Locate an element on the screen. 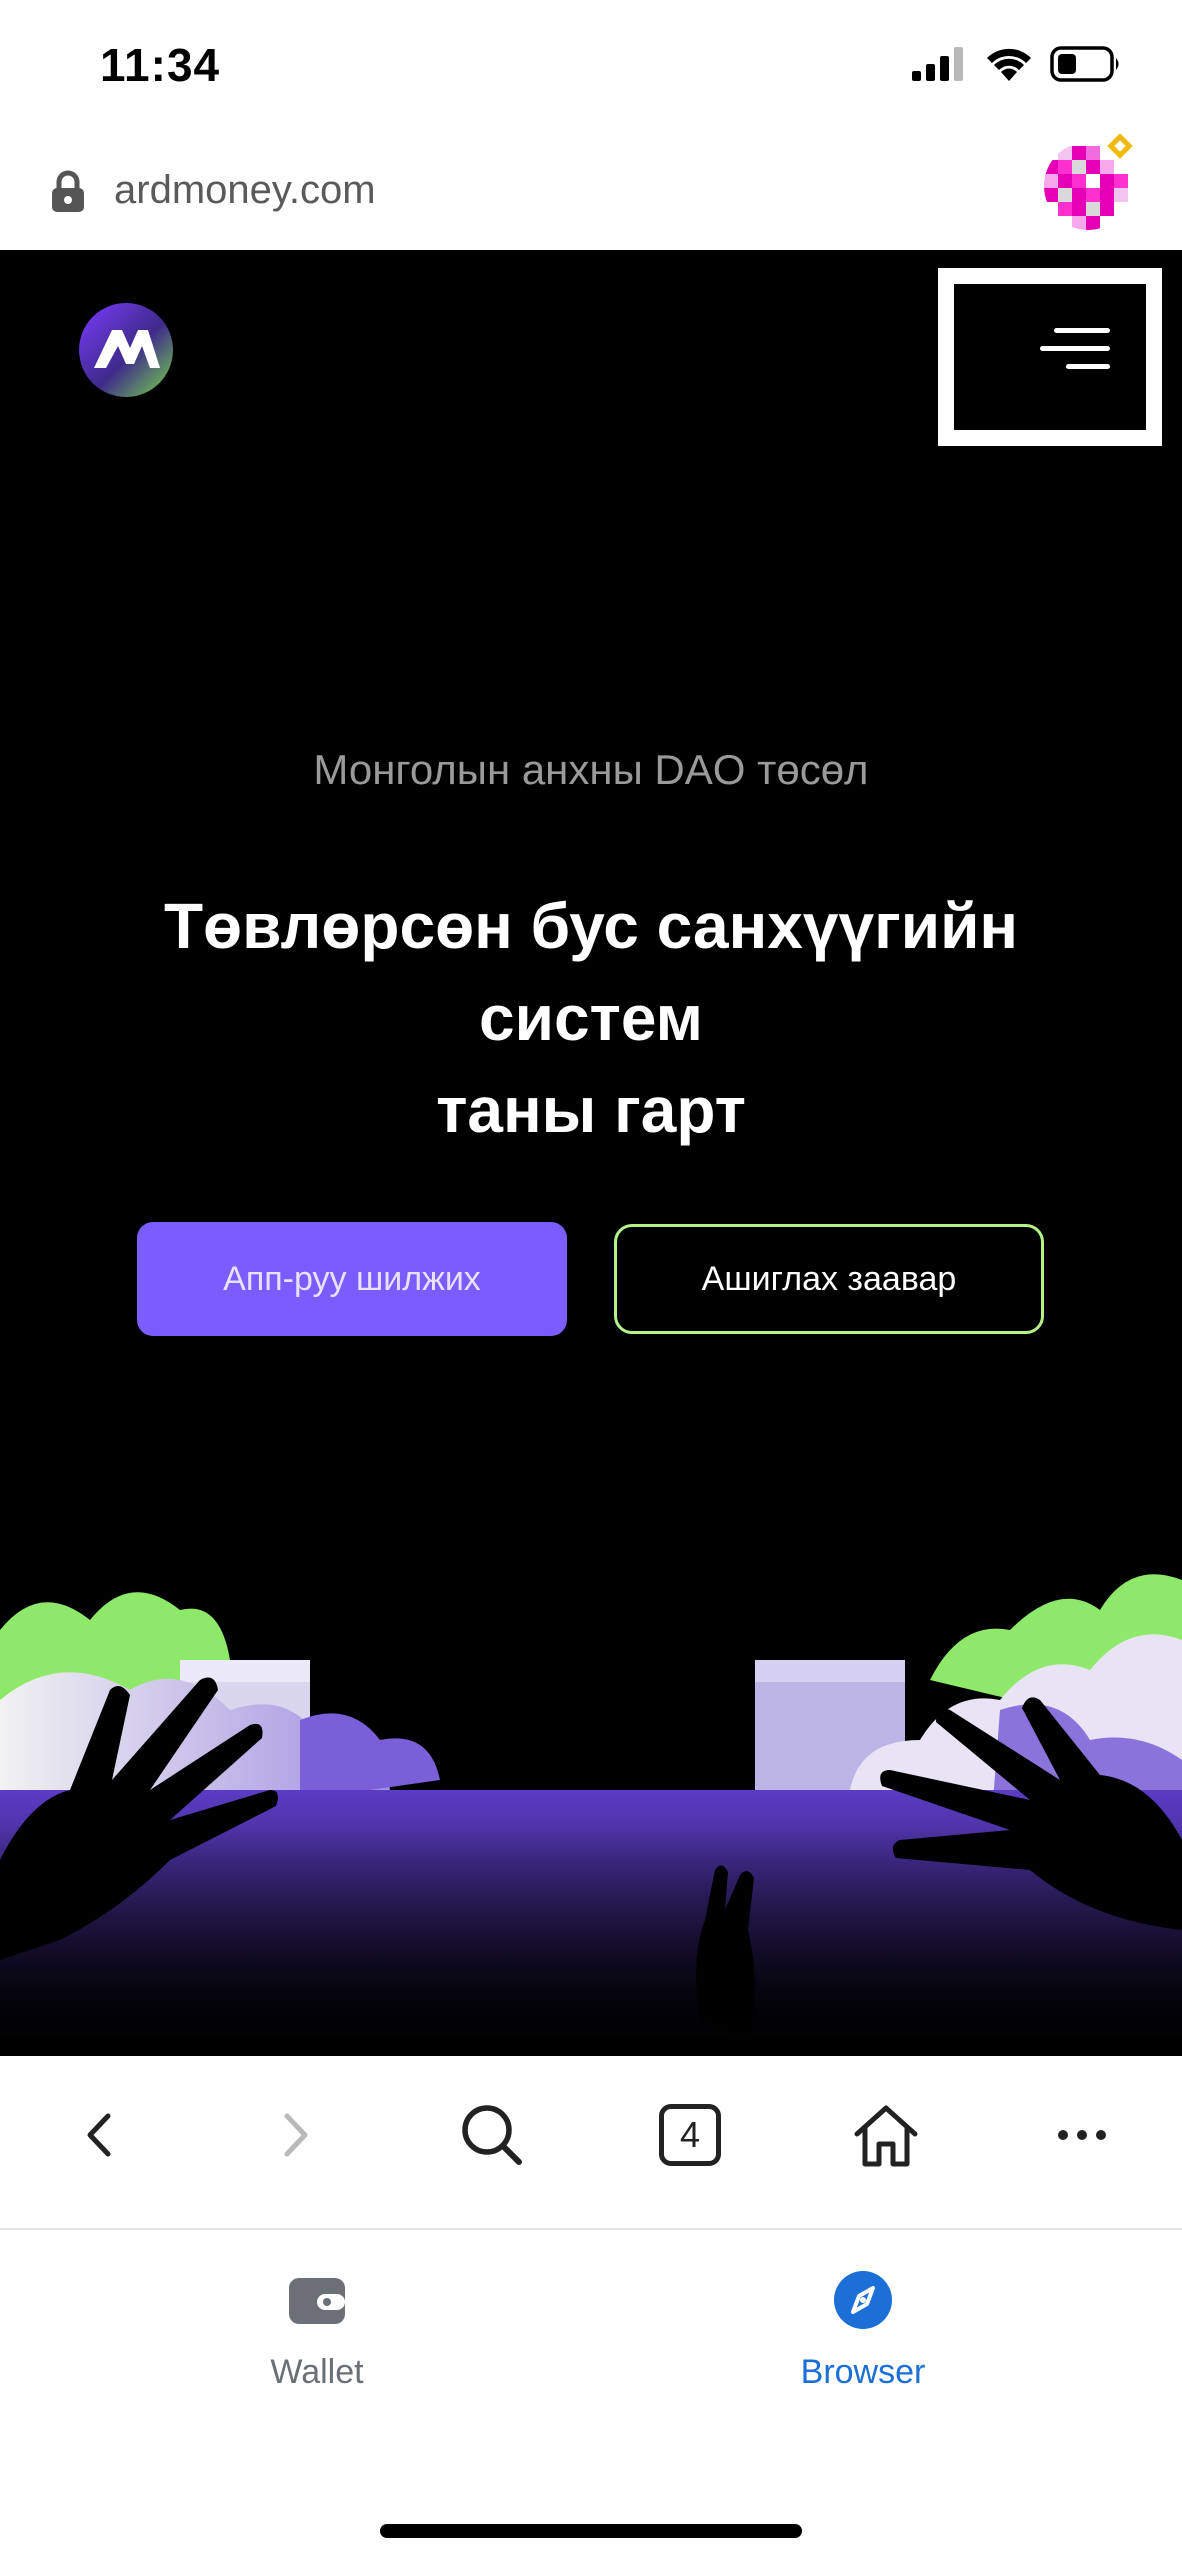 The image size is (1182, 2560). hero-subtitle: Монголын анхны DAO төсөл is located at coordinates (591, 769).